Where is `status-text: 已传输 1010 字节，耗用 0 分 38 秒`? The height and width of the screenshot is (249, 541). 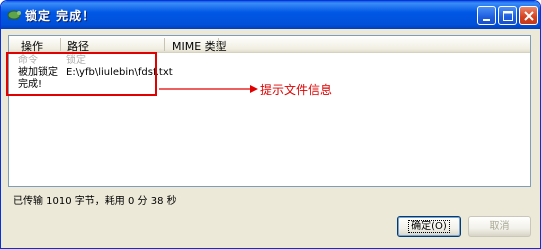
status-text: 已传输 1010 字节，耗用 0 分 38 秒 is located at coordinates (95, 201).